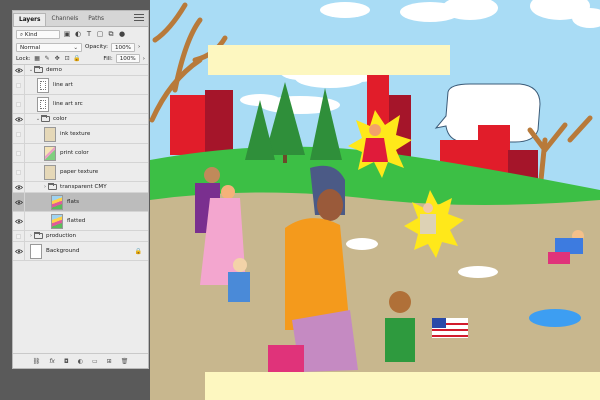  I want to click on layer-name: paper texture, so click(79, 172).